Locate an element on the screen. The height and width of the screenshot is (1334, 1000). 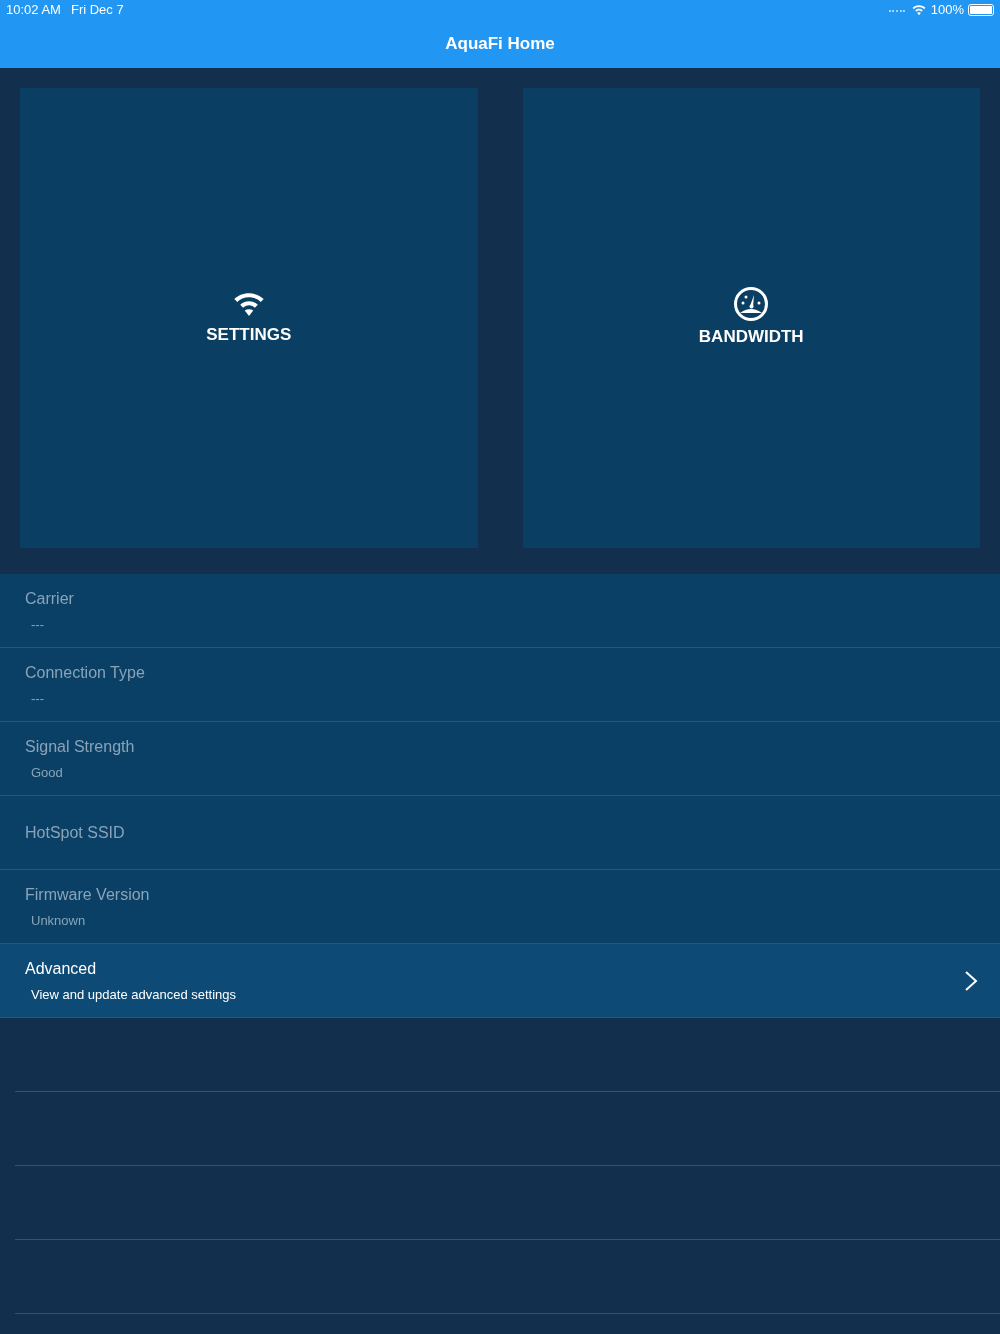
row-subtitle: Unknown is located at coordinates (59, 920).